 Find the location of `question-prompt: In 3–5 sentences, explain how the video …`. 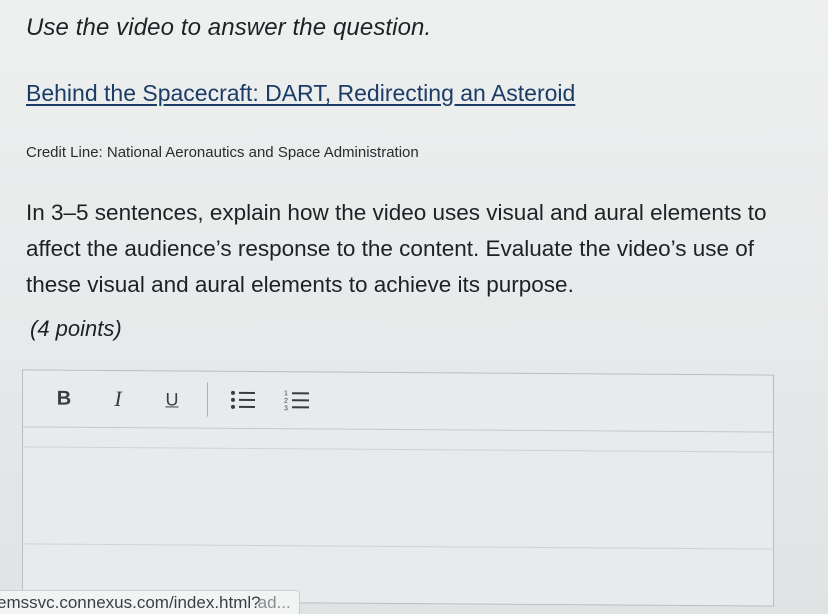

question-prompt: In 3–5 sentences, explain how the video … is located at coordinates (396, 248).